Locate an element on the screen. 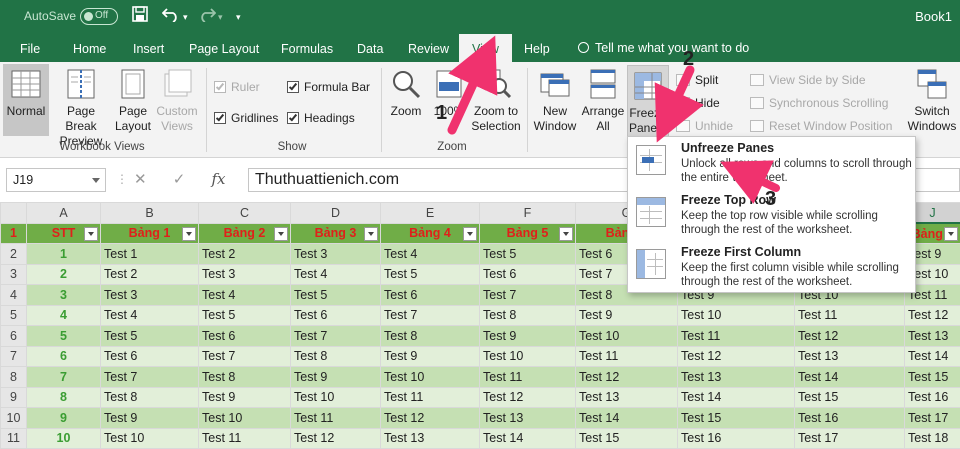 Image resolution: width=960 pixels, height=449 pixels. tab-data: Data is located at coordinates (370, 49).